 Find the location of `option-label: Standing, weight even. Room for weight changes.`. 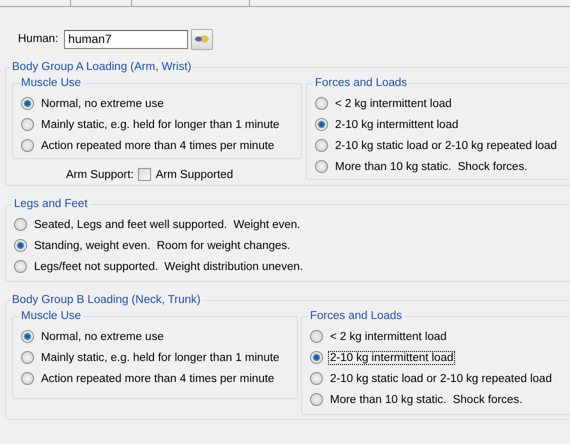

option-label: Standing, weight even. Room for weight changes. is located at coordinates (162, 246).